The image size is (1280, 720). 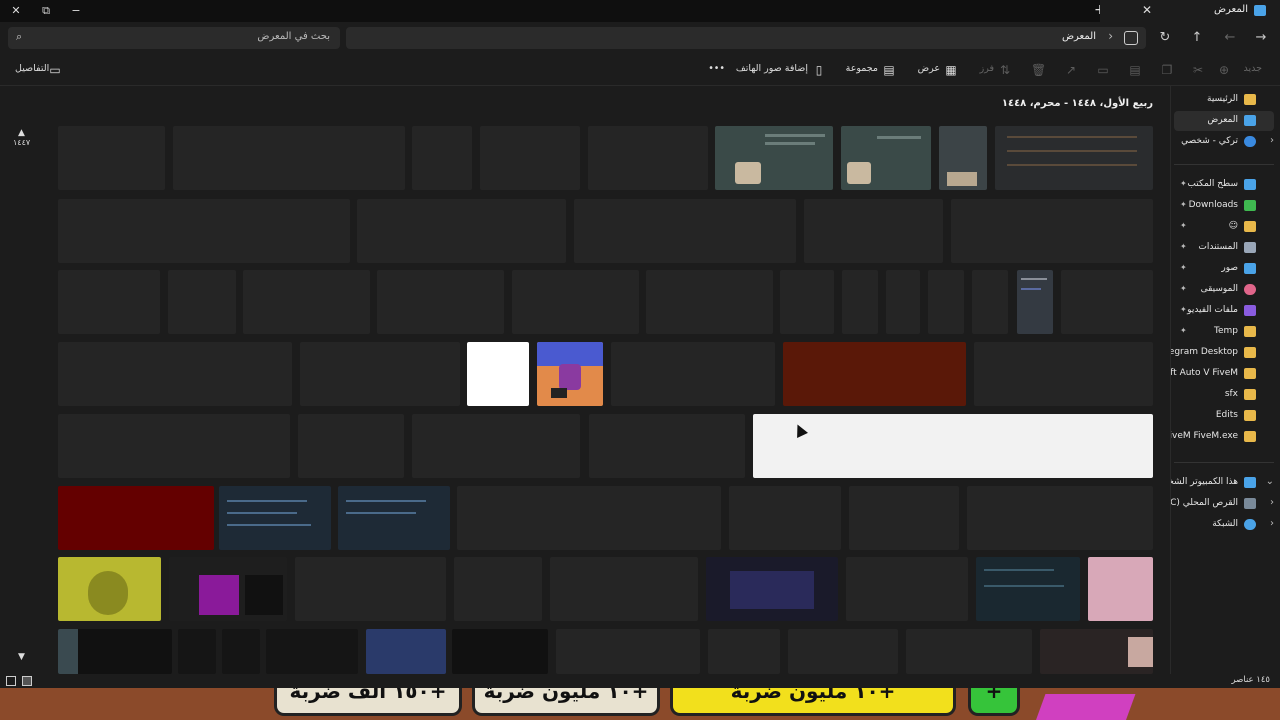 I want to click on sort-button: فرز, so click(x=987, y=68).